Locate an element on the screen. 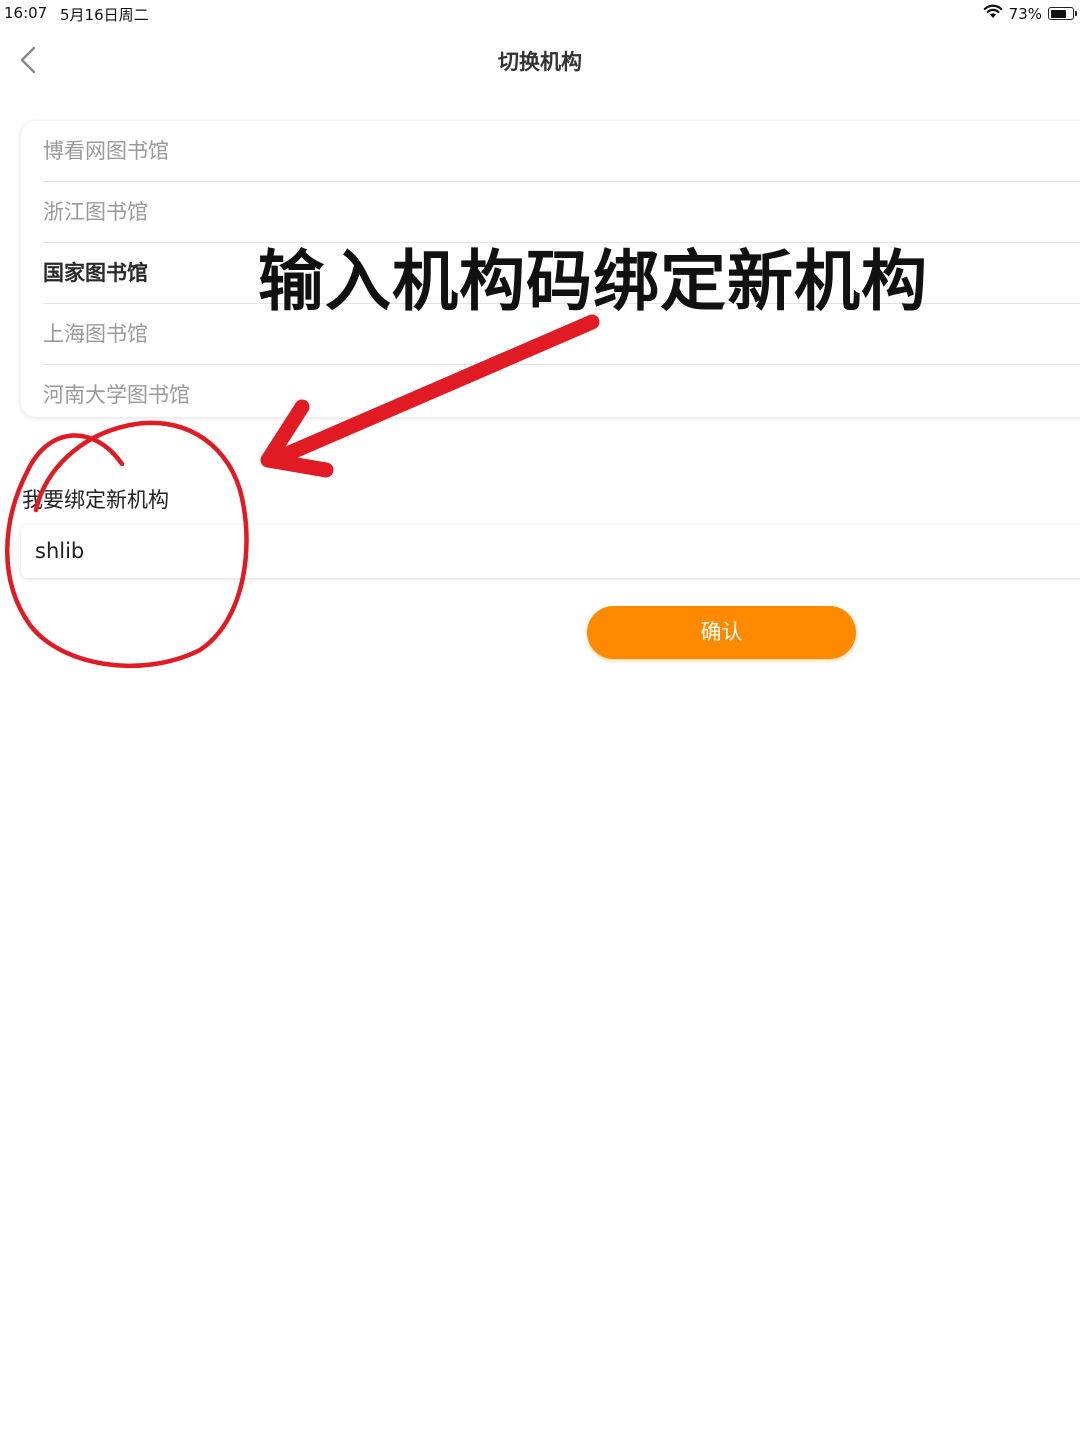 This screenshot has height=1443, width=1080. battery-icon is located at coordinates (1062, 13).